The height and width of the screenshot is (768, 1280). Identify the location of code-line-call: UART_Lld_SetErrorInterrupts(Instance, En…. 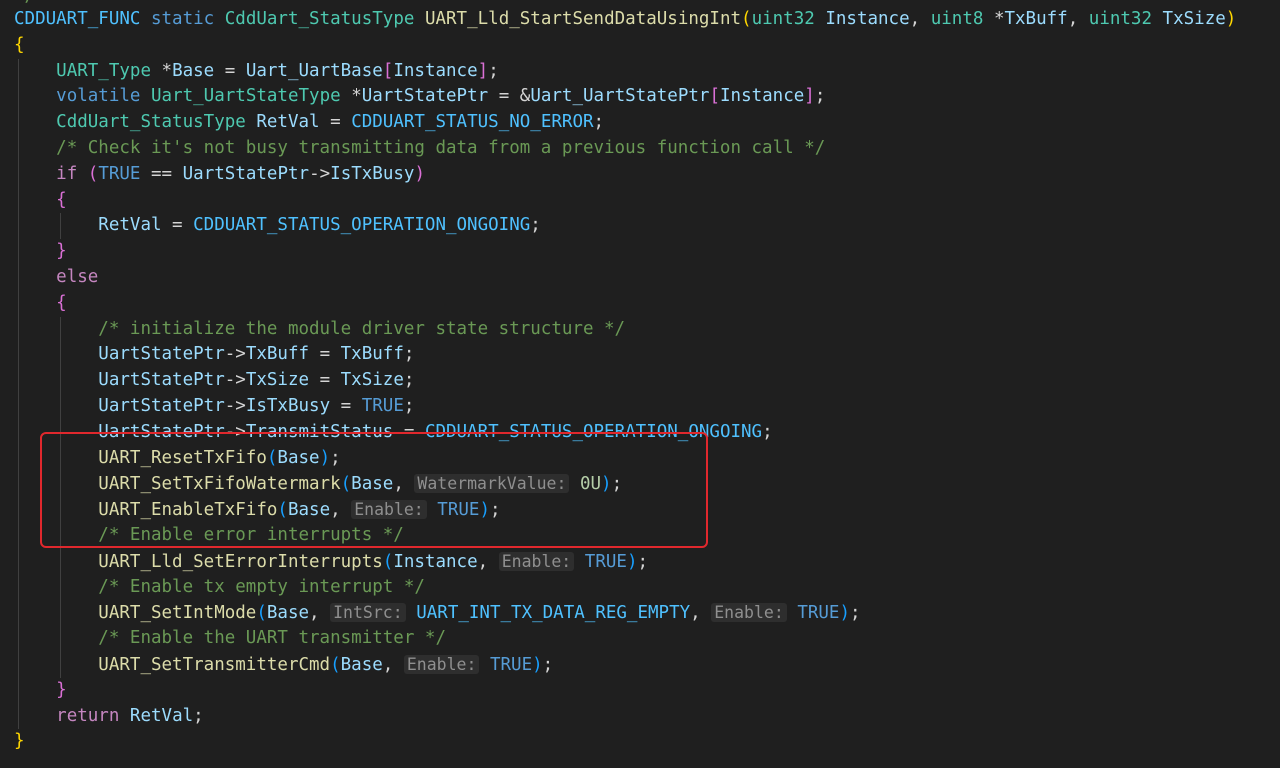
(625, 561).